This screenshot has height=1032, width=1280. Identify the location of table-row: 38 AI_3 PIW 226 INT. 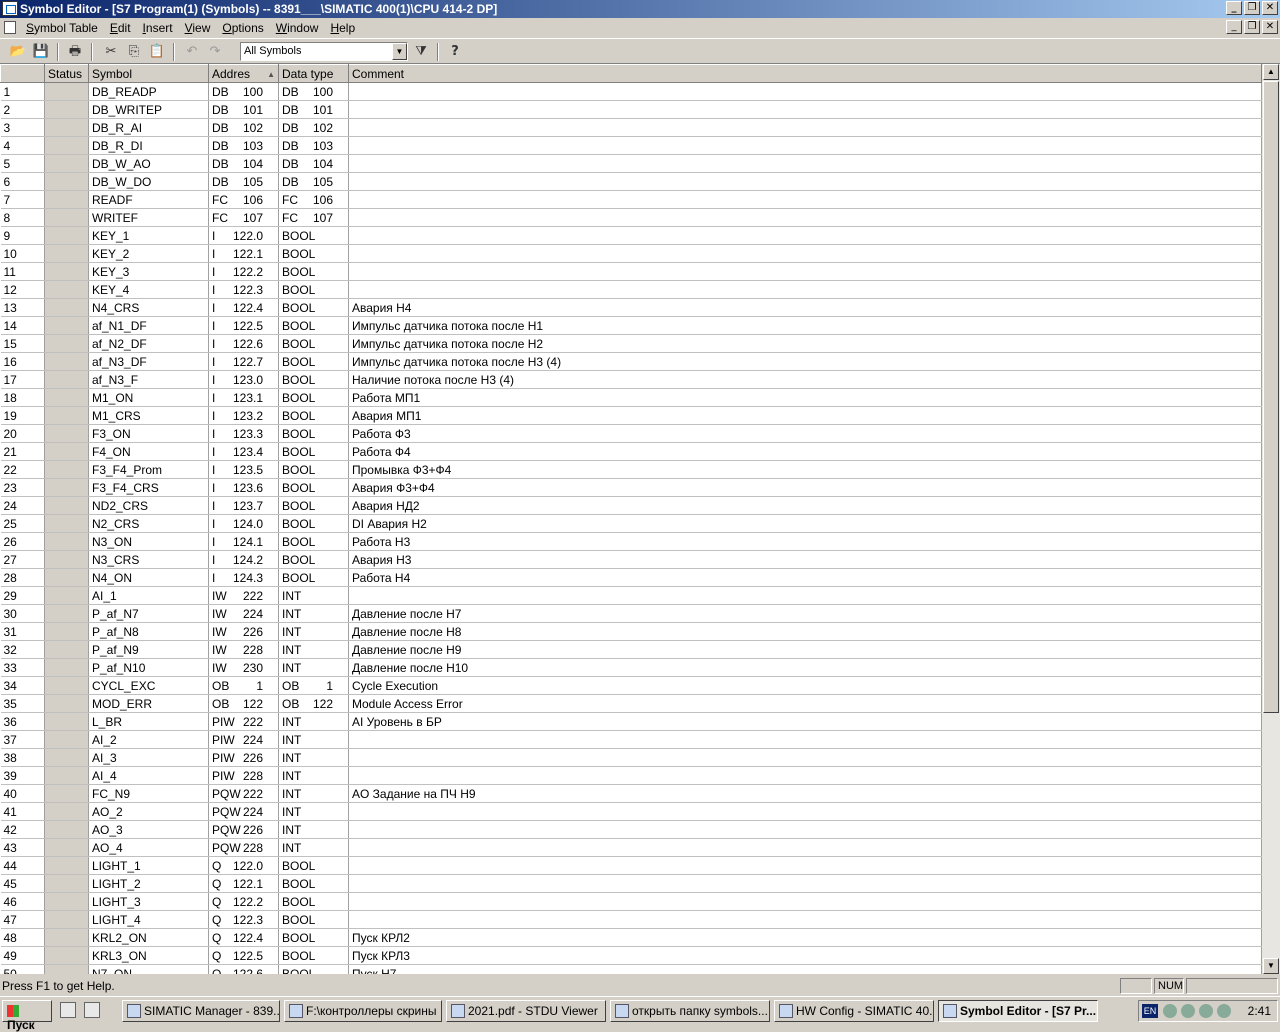
(631, 757).